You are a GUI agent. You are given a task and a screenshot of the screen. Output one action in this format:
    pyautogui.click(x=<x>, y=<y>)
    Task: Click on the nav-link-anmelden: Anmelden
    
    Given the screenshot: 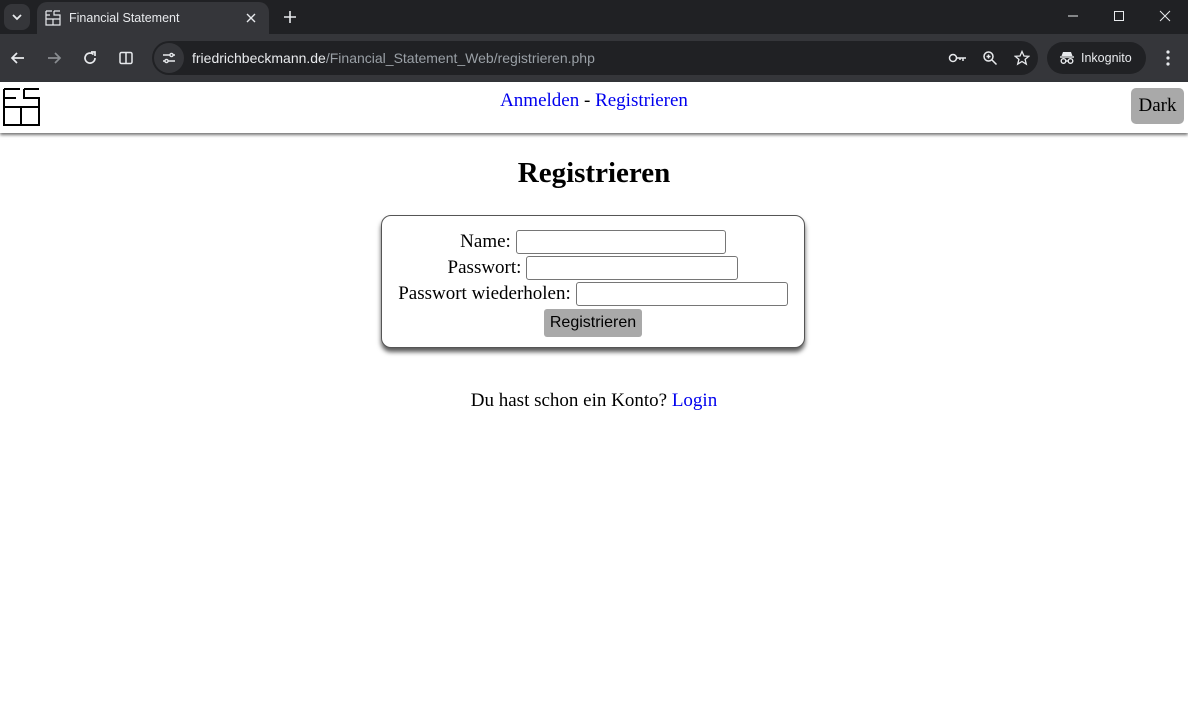 What is the action you would take?
    pyautogui.click(x=539, y=100)
    